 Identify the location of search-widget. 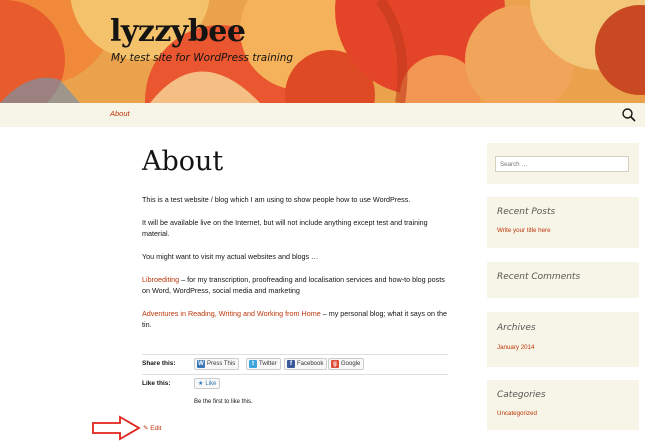
(563, 163).